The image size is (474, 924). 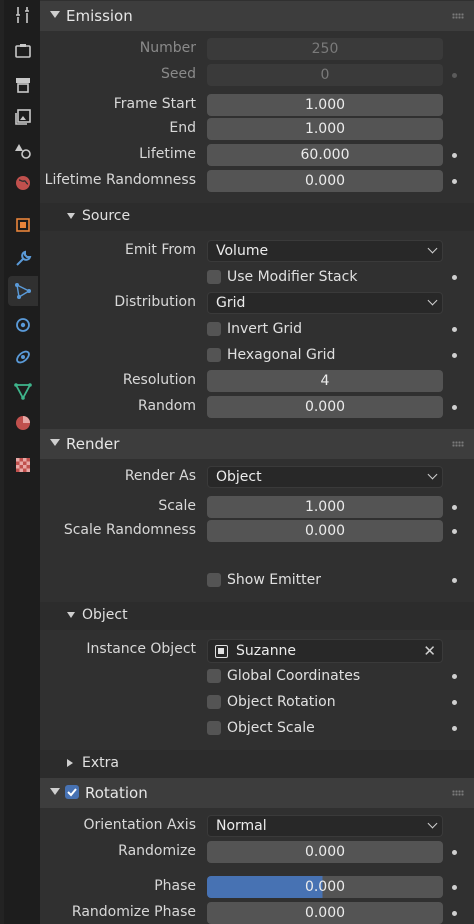 I want to click on rotation-panel-header: Rotation, so click(x=257, y=793).